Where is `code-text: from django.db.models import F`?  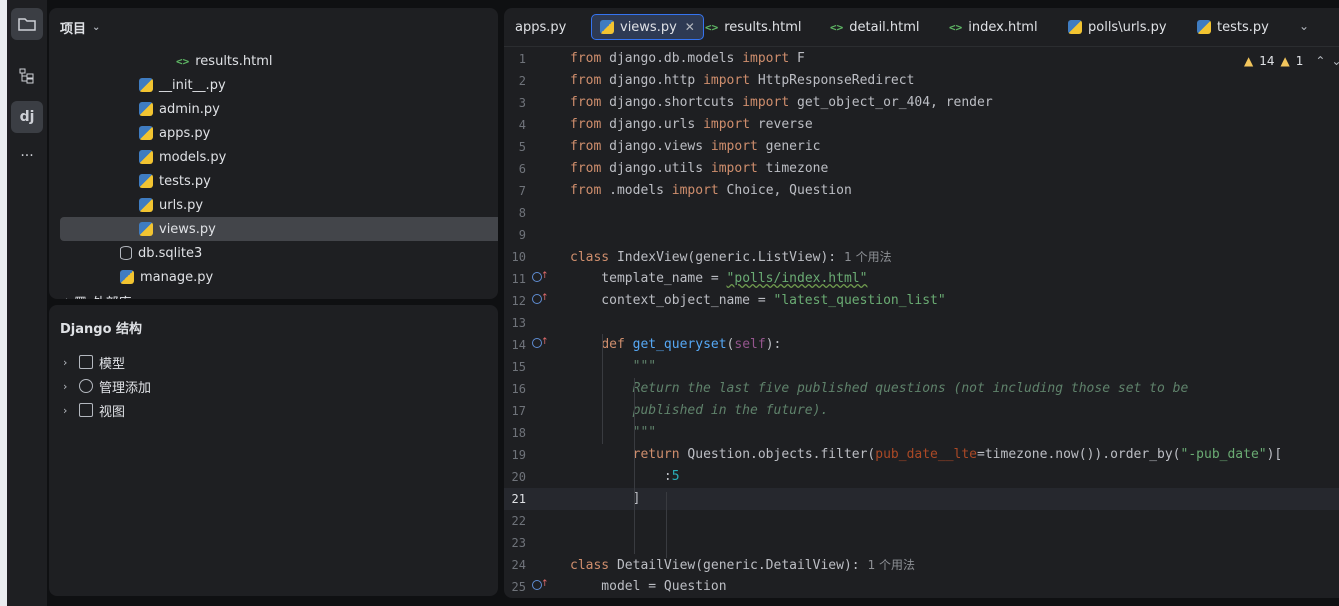
code-text: from django.db.models import F is located at coordinates (687, 59).